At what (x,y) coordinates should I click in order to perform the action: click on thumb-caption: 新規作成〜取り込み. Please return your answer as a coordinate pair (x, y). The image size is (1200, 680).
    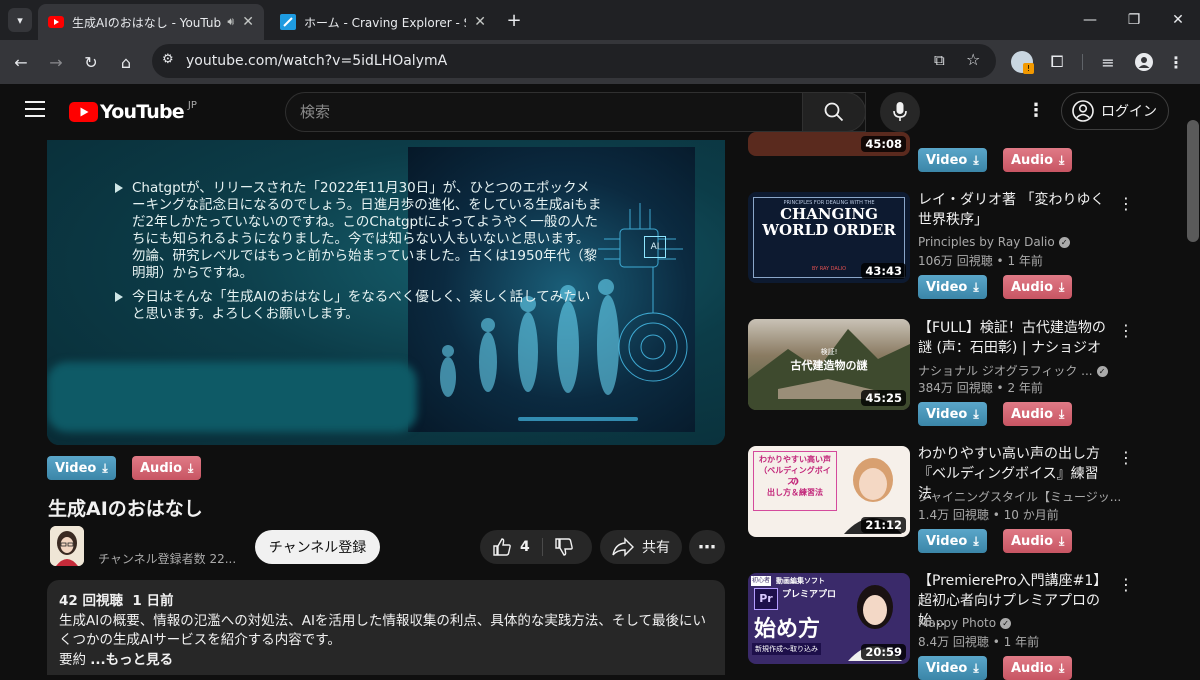
    Looking at the image, I should click on (786, 649).